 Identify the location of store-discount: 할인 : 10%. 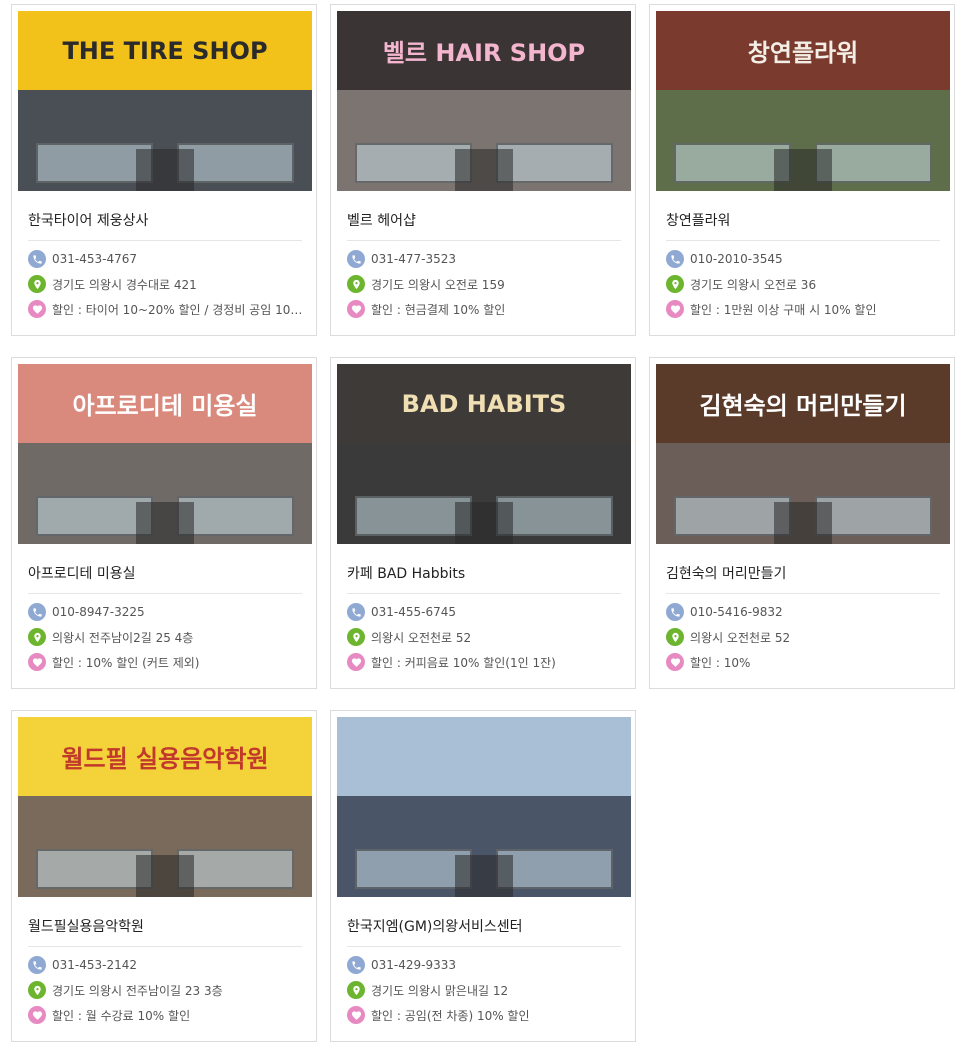
(806, 662).